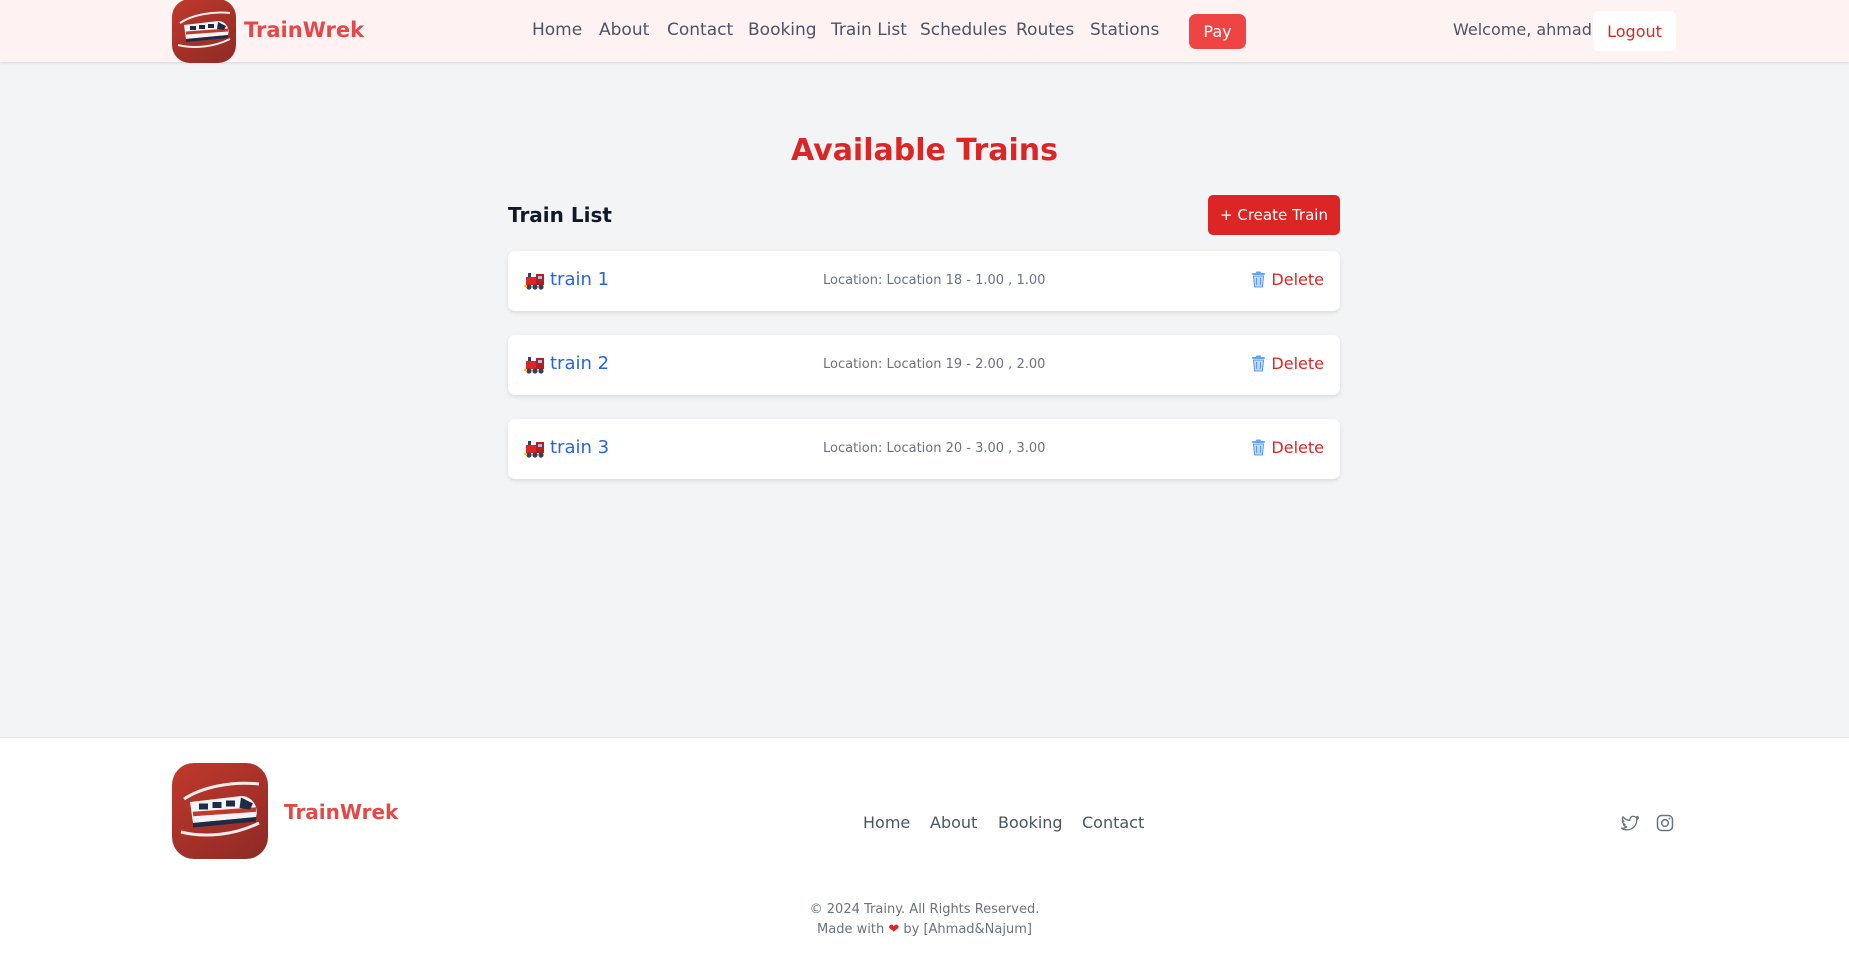 This screenshot has height=956, width=1849. I want to click on nav-train-list: Train List, so click(869, 30).